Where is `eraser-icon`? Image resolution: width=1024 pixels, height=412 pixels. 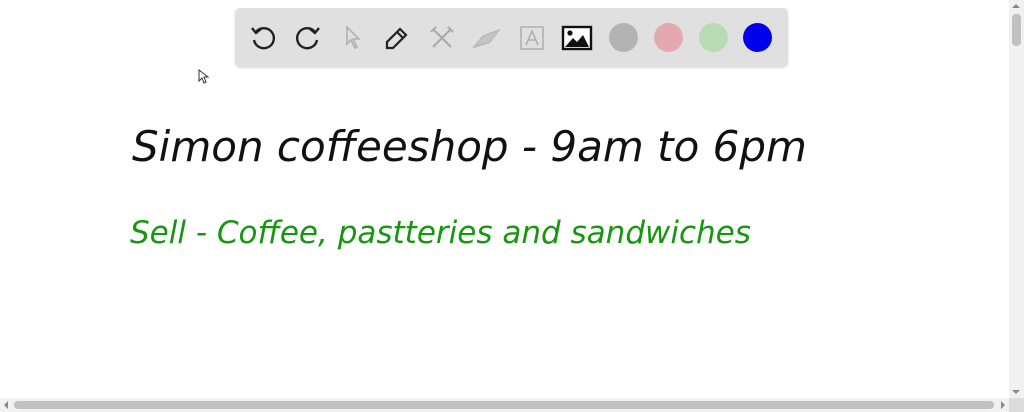 eraser-icon is located at coordinates (486, 38).